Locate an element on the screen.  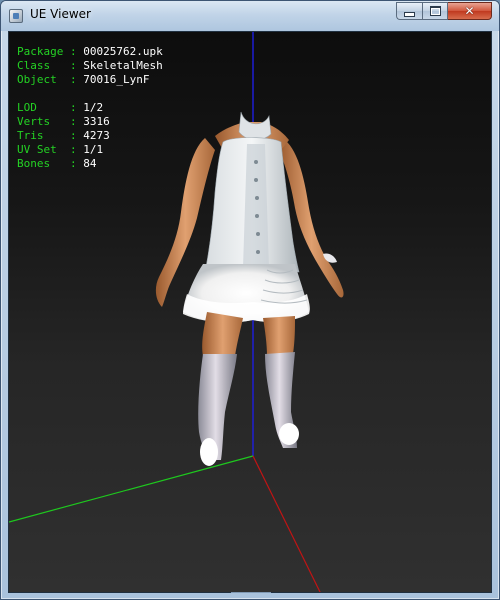
left-thigh is located at coordinates (222, 334).